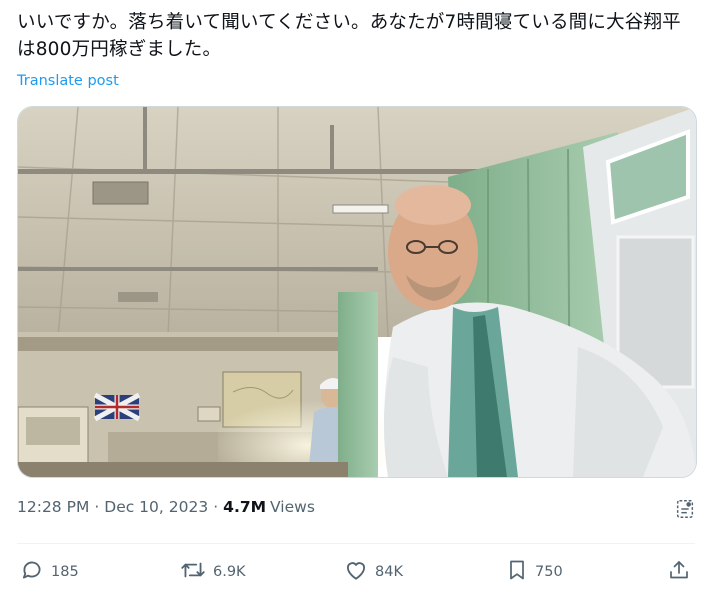 Image resolution: width=712 pixels, height=598 pixels. Describe the element at coordinates (389, 572) in the screenshot. I see `like-count: 84K` at that location.